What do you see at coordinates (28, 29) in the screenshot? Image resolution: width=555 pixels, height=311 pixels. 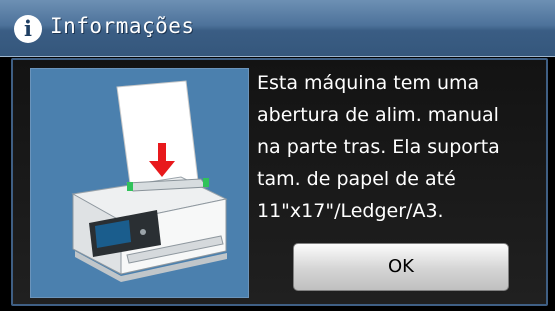 I see `info-icon: i` at bounding box center [28, 29].